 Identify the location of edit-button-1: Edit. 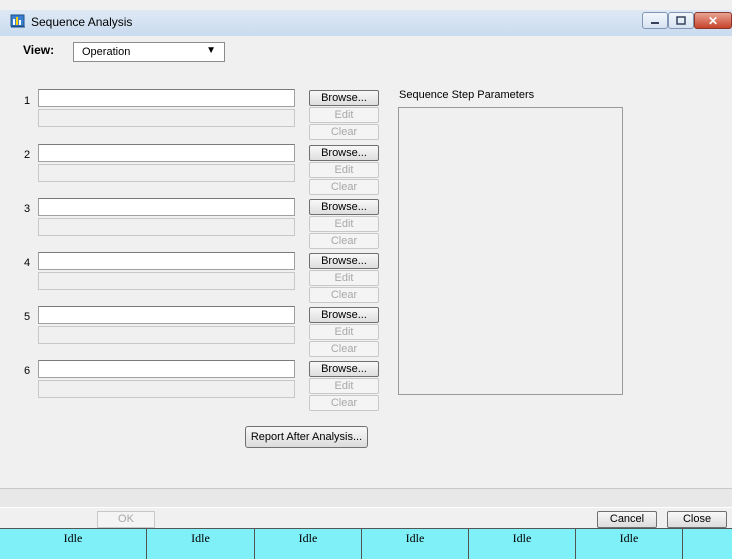
(344, 115).